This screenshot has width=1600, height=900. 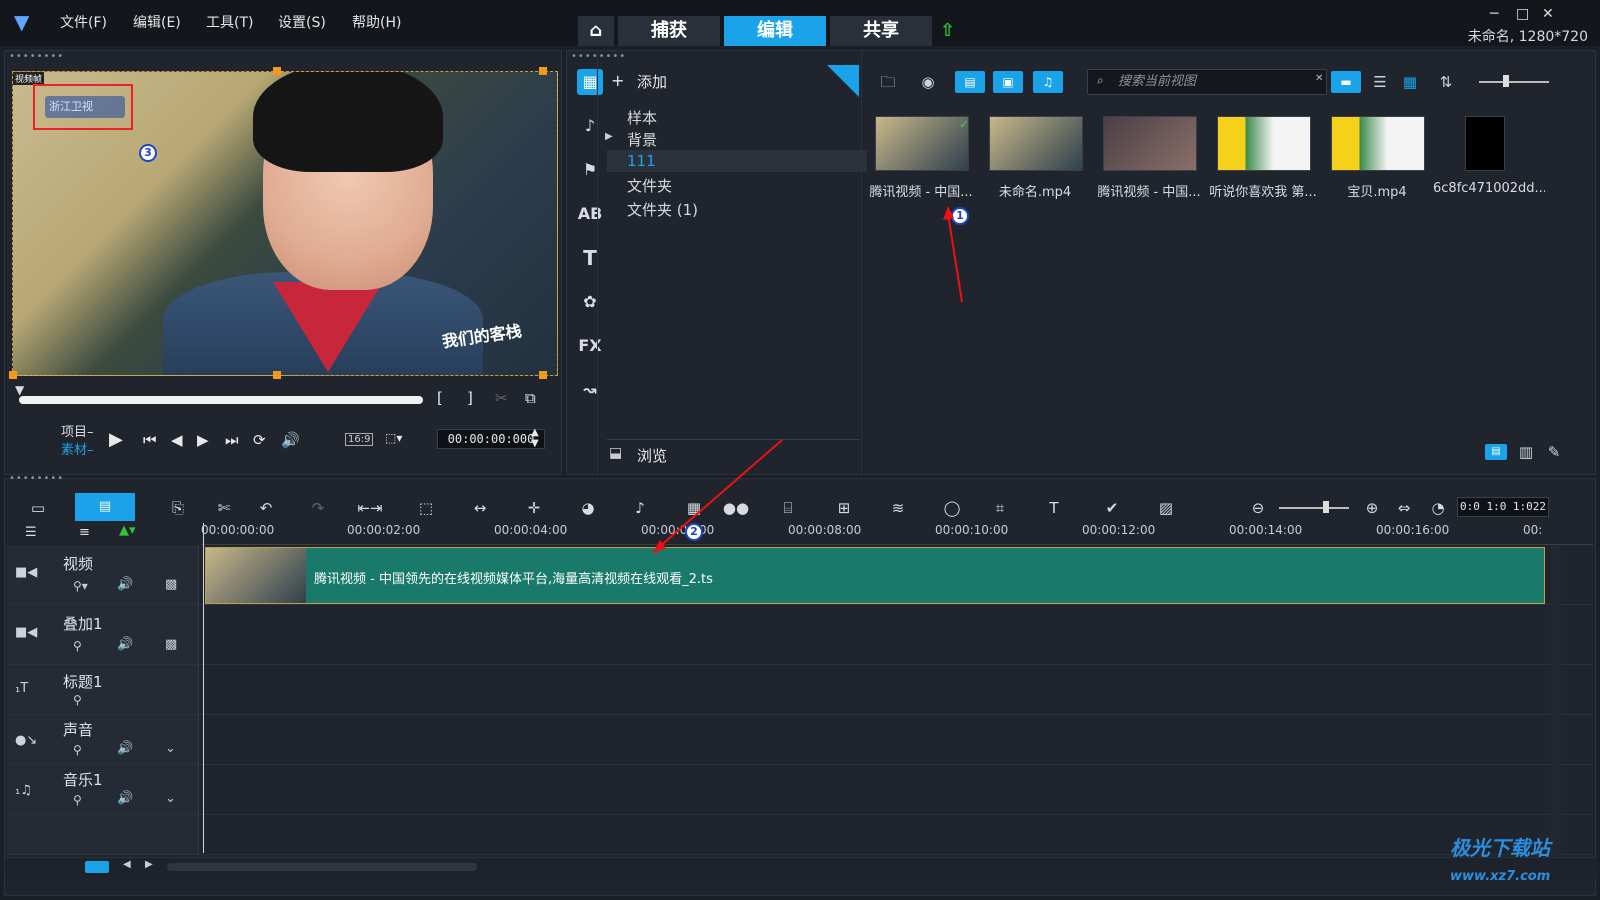 I want to click on vertical-scrollbar, so click(x=1556, y=700).